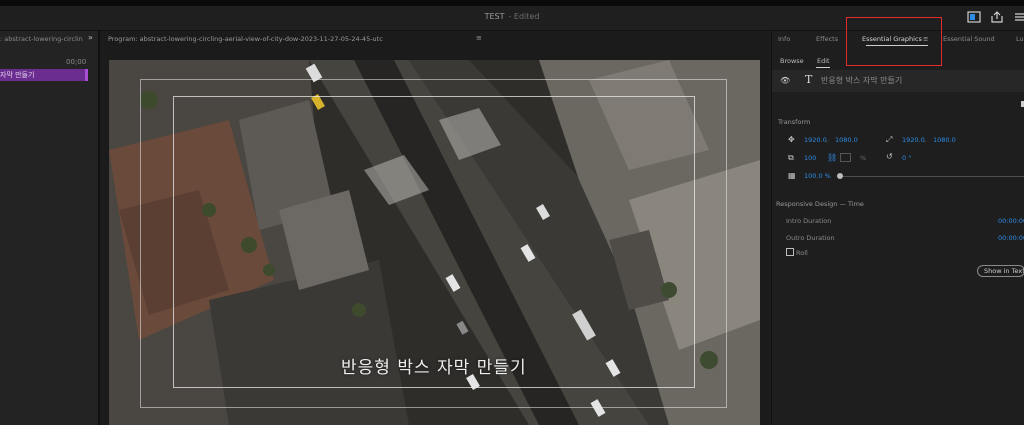  I want to click on layer-name: 반응형 박스 자막 만들기, so click(862, 80).